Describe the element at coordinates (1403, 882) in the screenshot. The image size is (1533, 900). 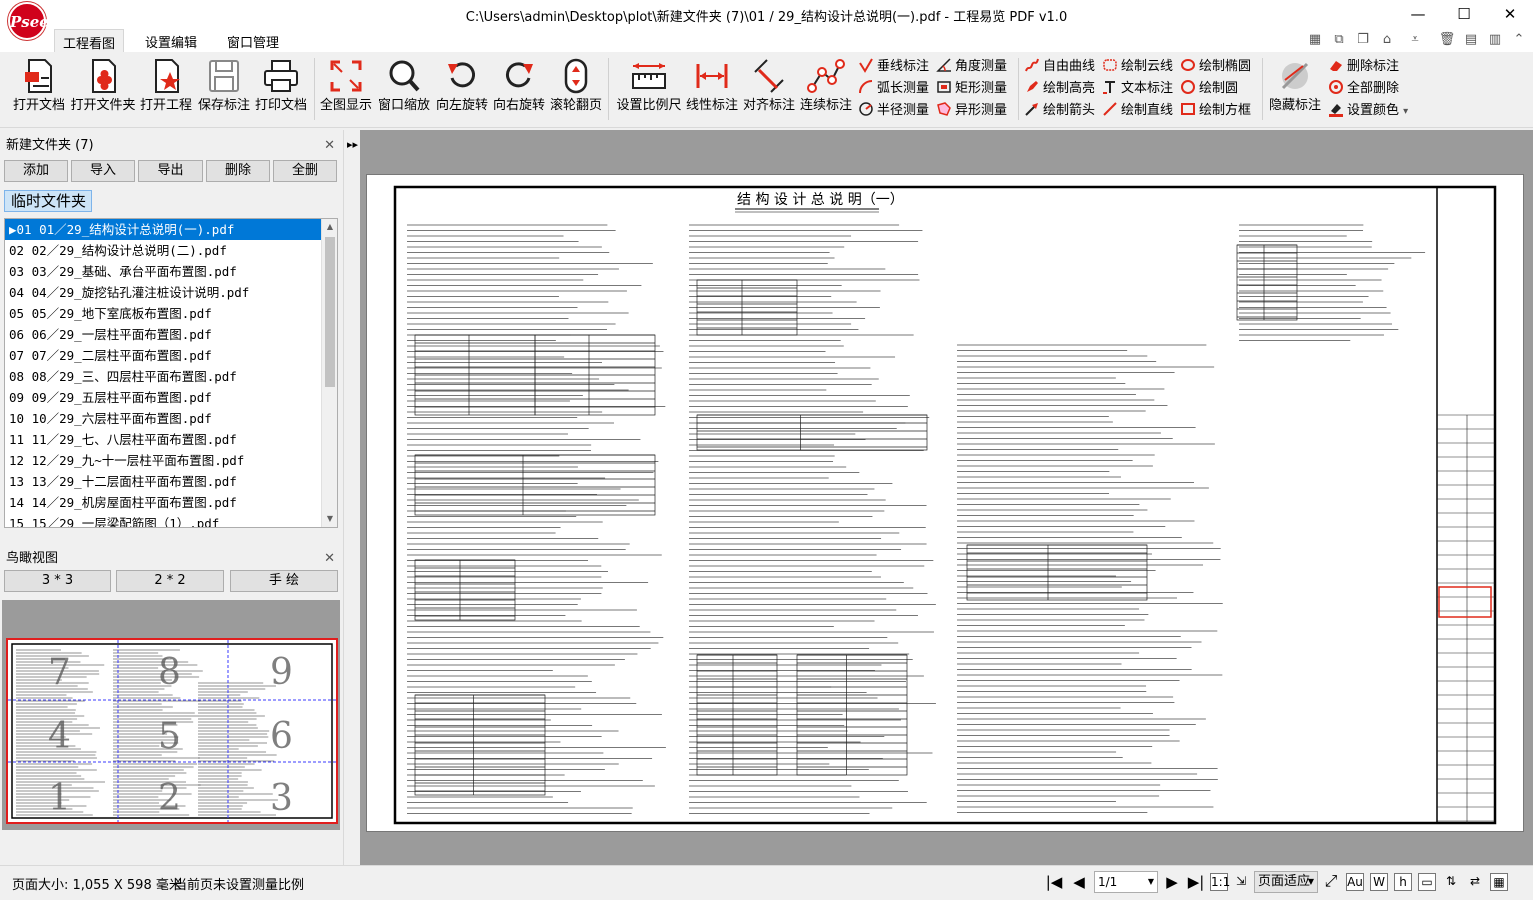
I see `fit-height-icon: h` at that location.